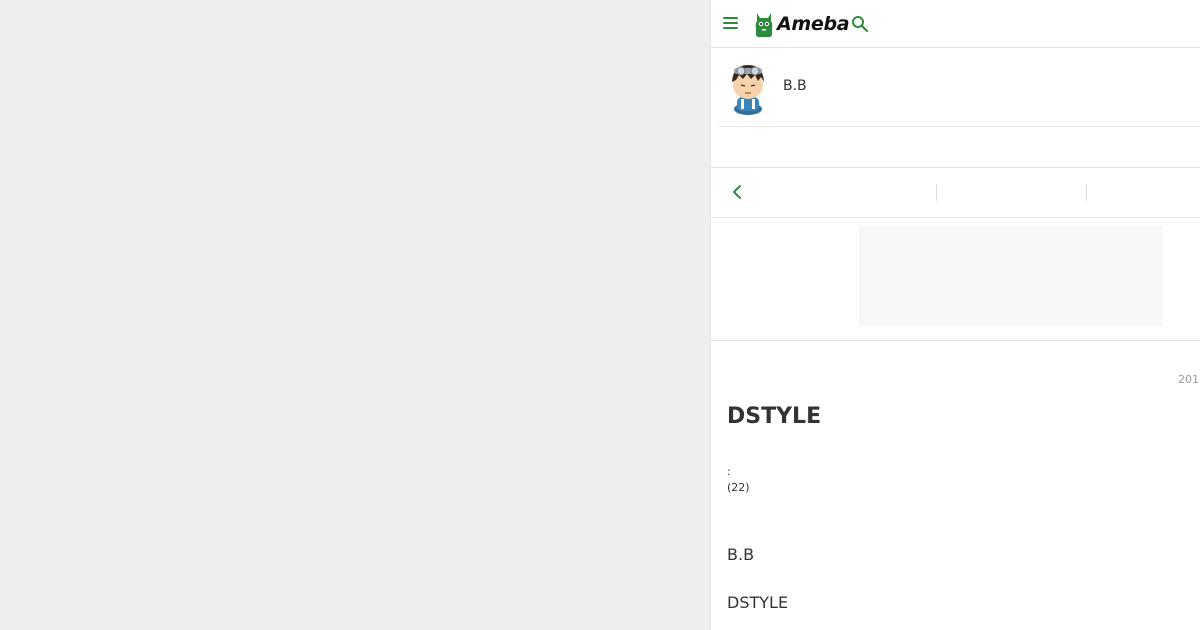 This screenshot has height=630, width=1200. What do you see at coordinates (764, 25) in the screenshot?
I see `ameba-mascot-icon` at bounding box center [764, 25].